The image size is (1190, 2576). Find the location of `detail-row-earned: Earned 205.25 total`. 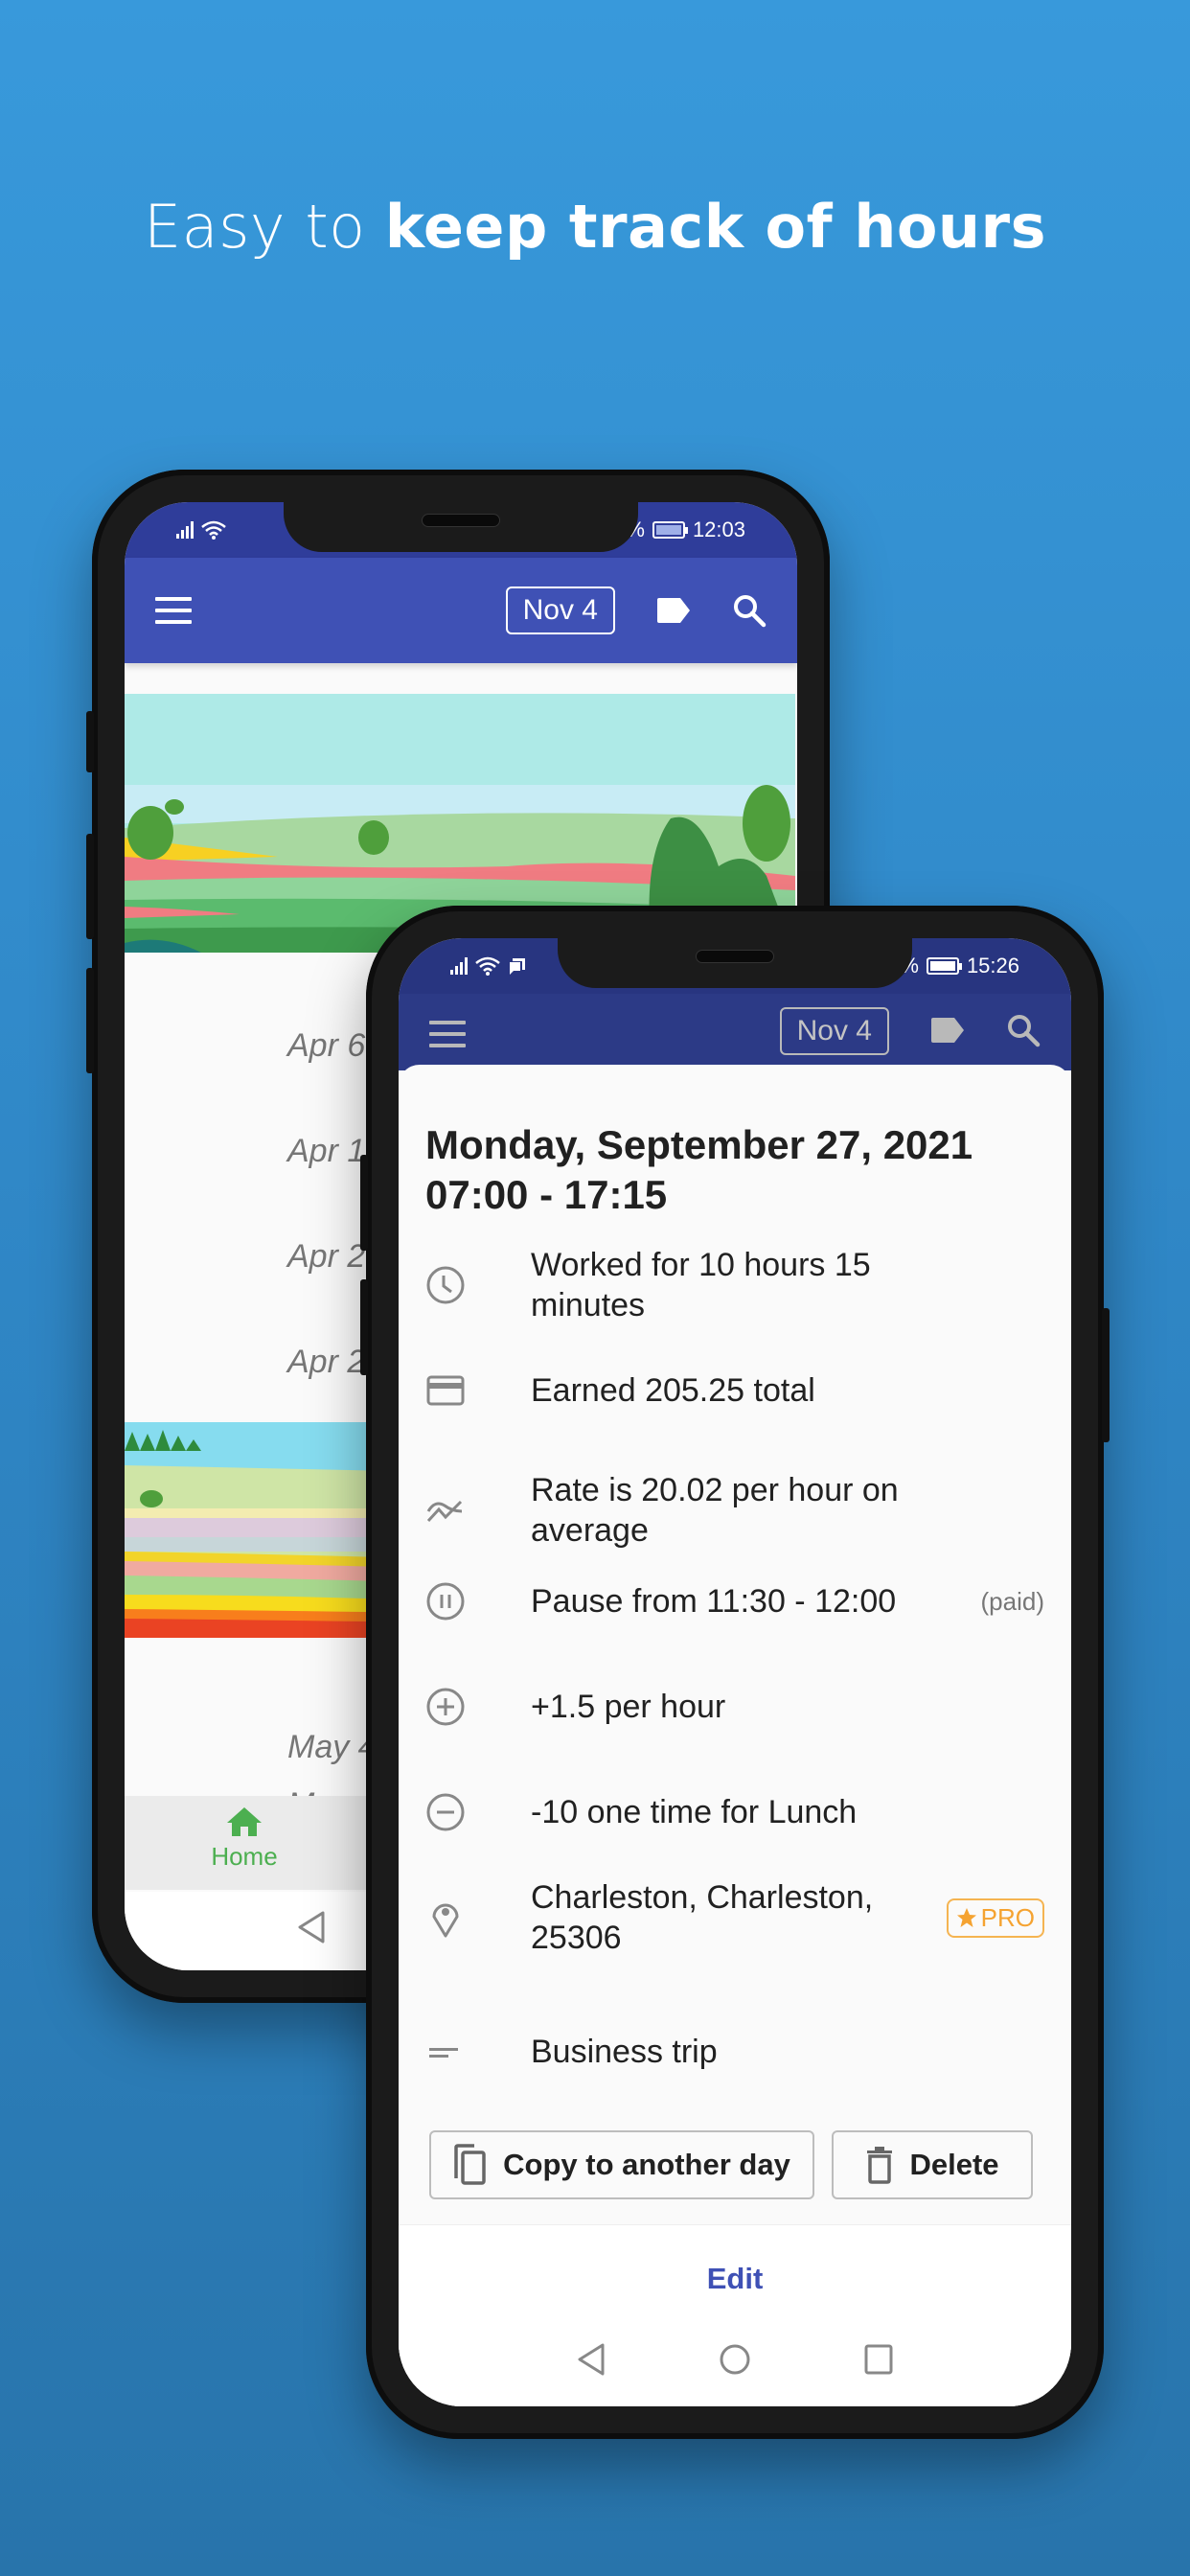

detail-row-earned: Earned 205.25 total is located at coordinates (735, 1390).